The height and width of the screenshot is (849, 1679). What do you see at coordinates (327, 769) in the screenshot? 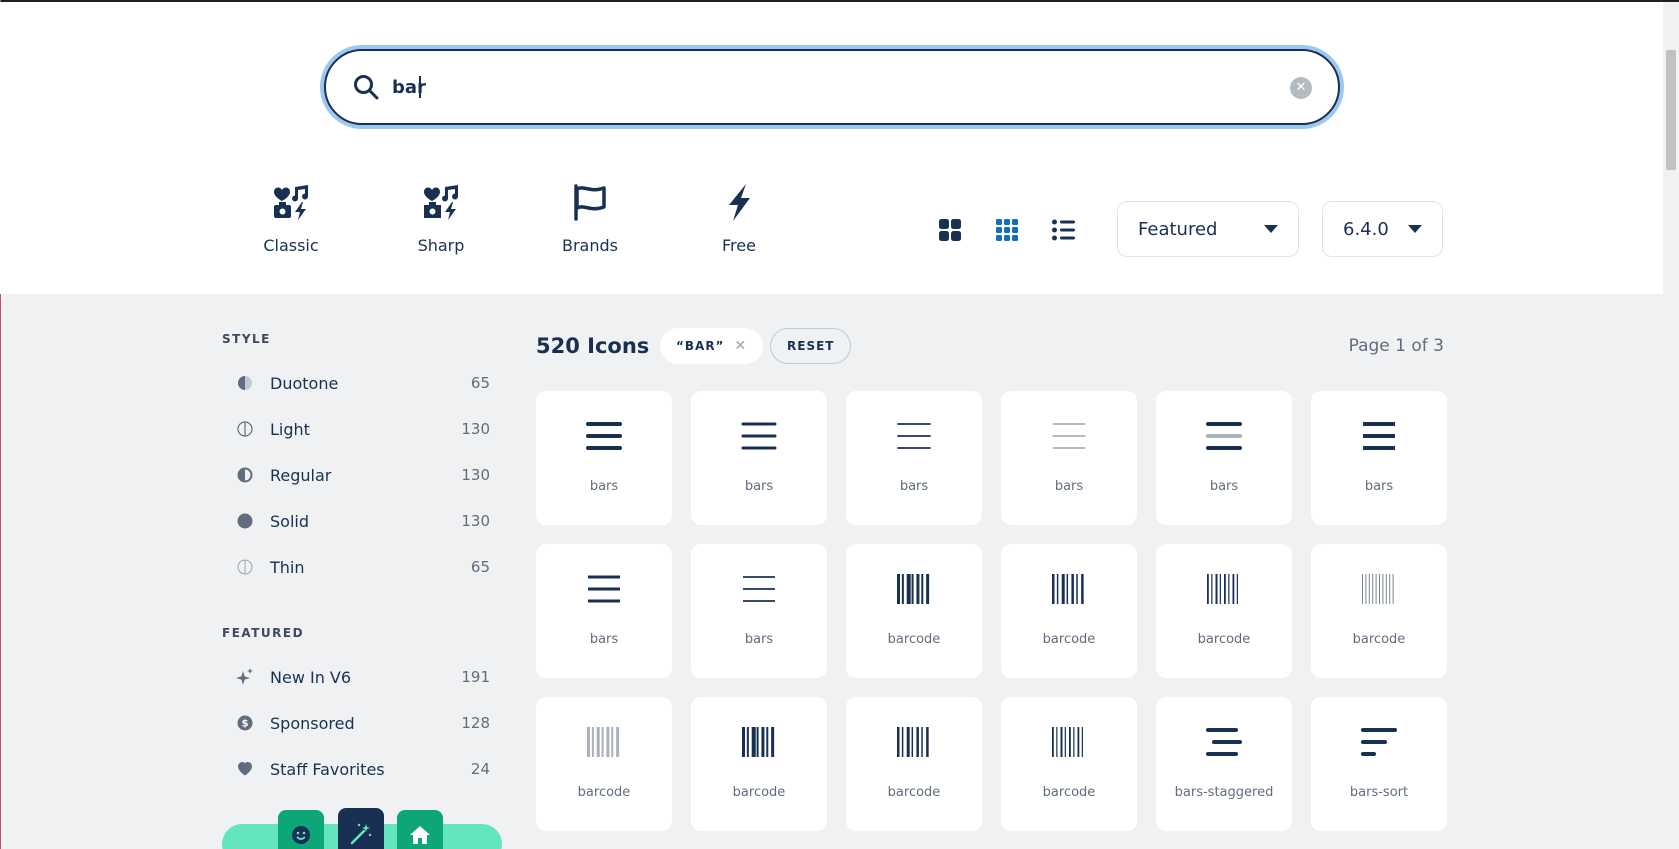
I see `filter-label: Staff Favorites` at bounding box center [327, 769].